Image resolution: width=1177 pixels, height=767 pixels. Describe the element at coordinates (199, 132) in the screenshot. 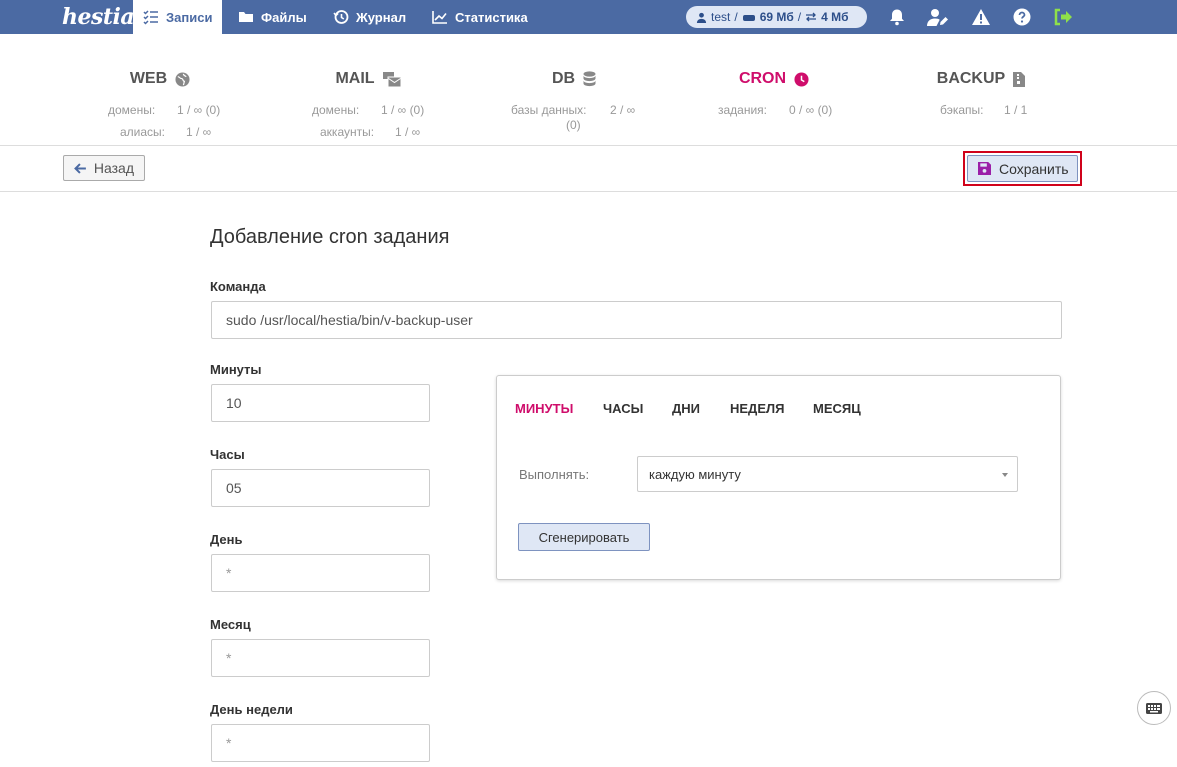

I see `stat-web-value-2: 1 / ∞` at that location.